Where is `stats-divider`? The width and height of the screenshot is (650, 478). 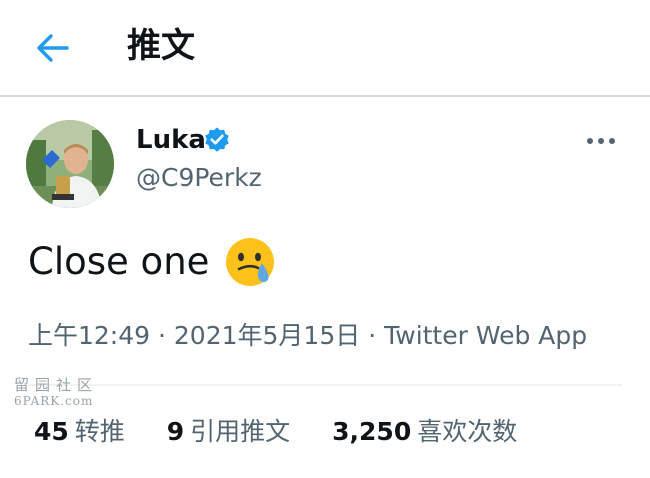
stats-divider is located at coordinates (325, 385).